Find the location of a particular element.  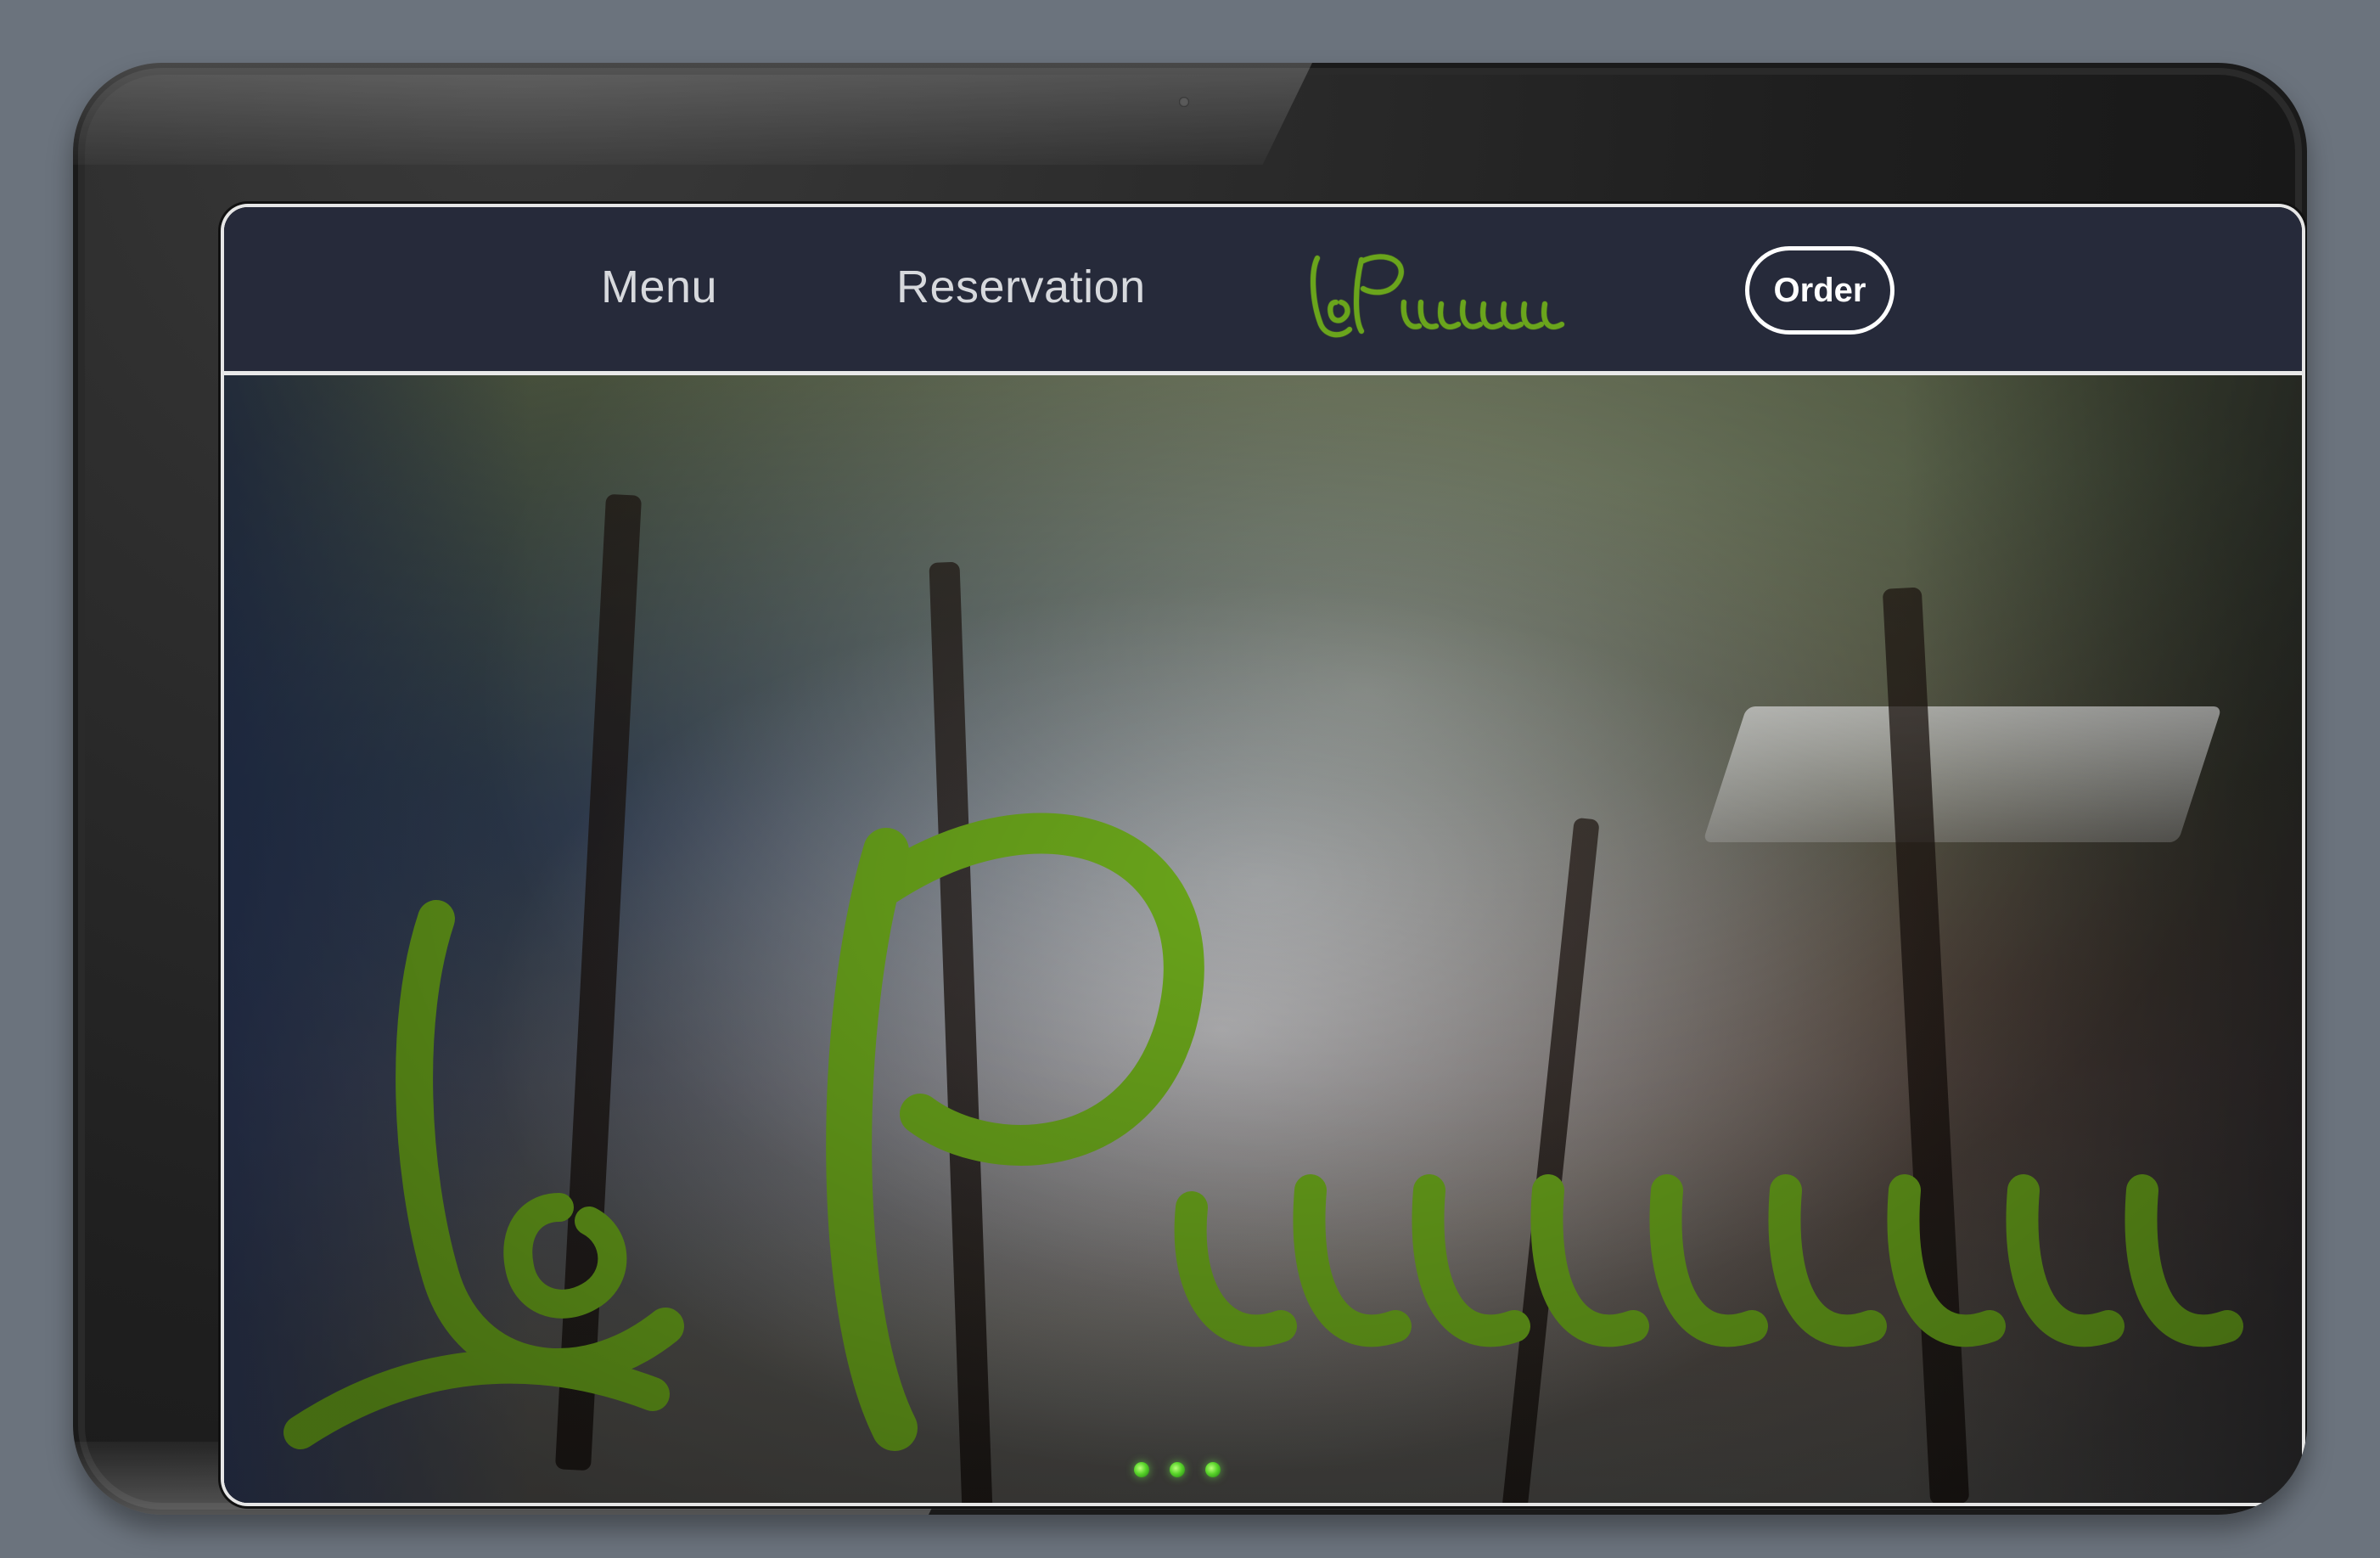

top-navigation-bar: Menu Reservation Order is located at coordinates (1263, 291).